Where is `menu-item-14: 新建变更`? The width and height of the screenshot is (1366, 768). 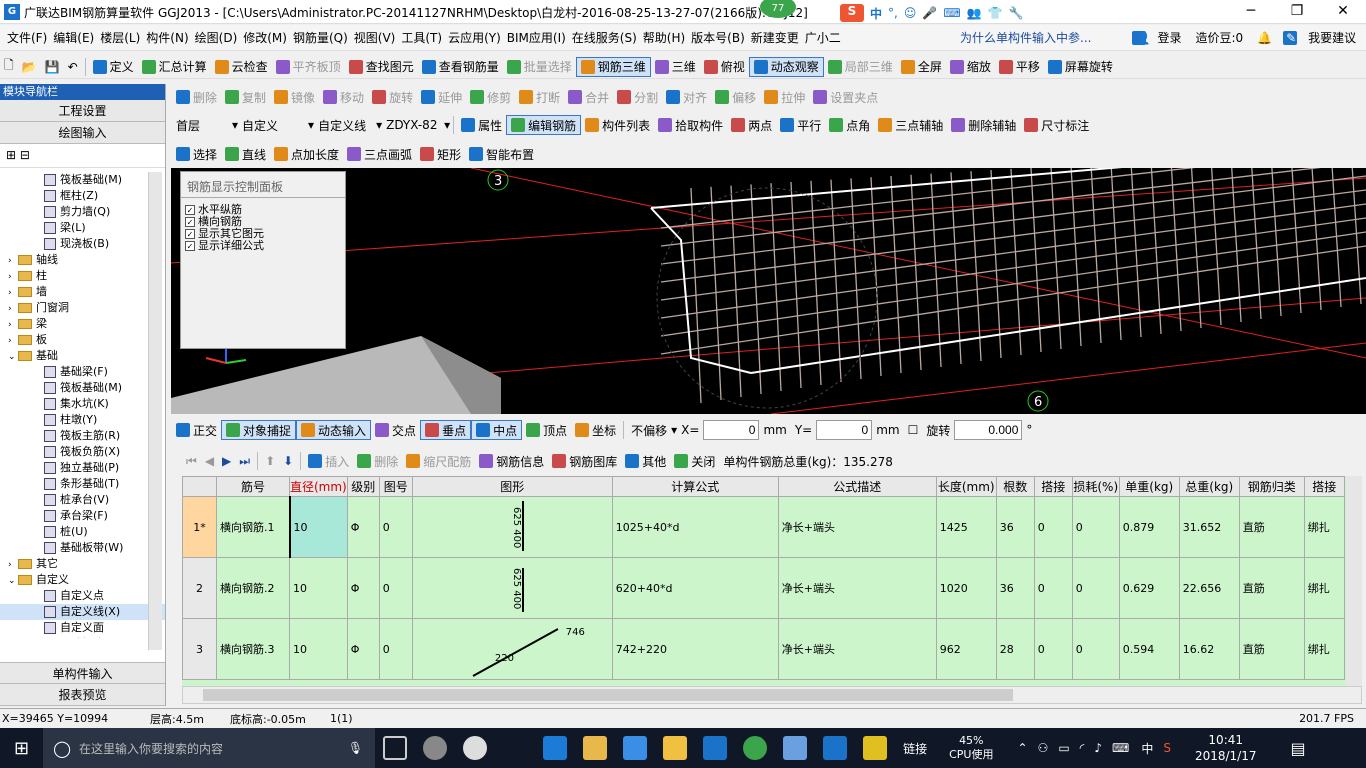 menu-item-14: 新建变更 is located at coordinates (775, 37).